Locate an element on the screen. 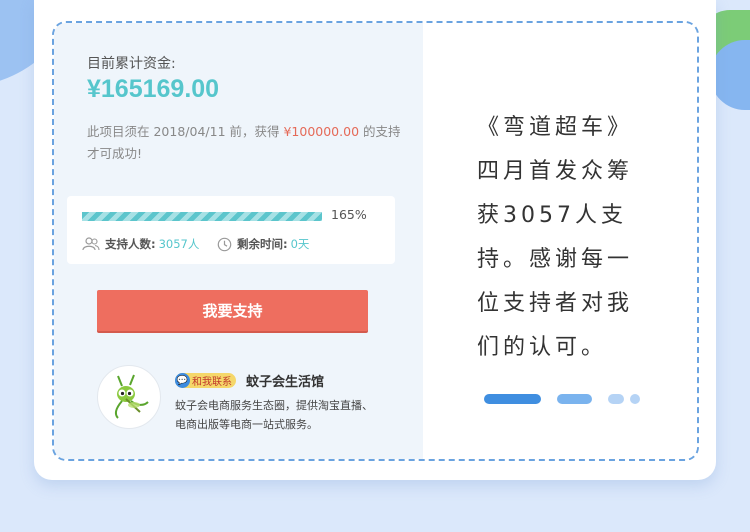  carousel-indicators is located at coordinates (570, 399).